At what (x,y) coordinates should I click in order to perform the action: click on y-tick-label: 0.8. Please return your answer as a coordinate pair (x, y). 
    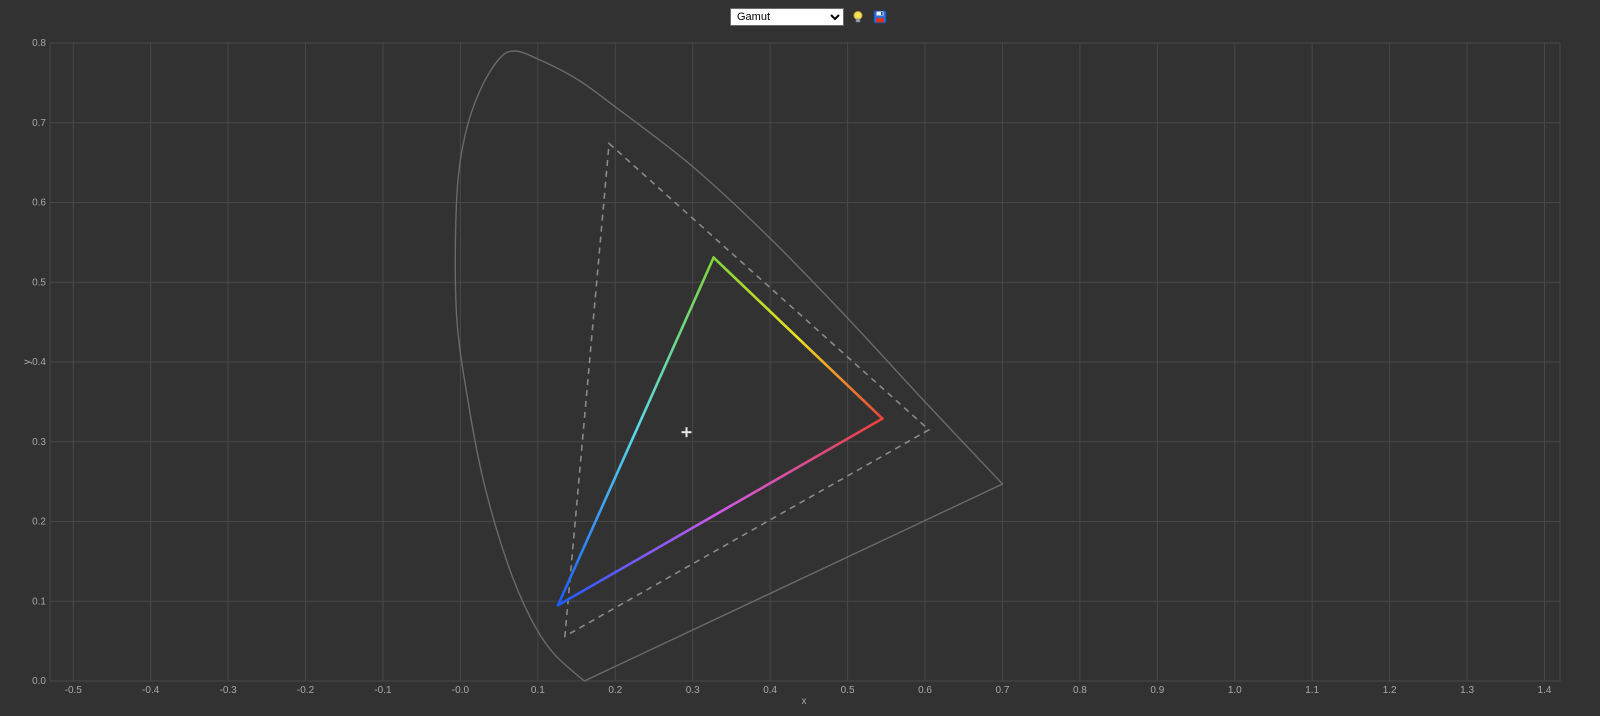
    Looking at the image, I should click on (39, 43).